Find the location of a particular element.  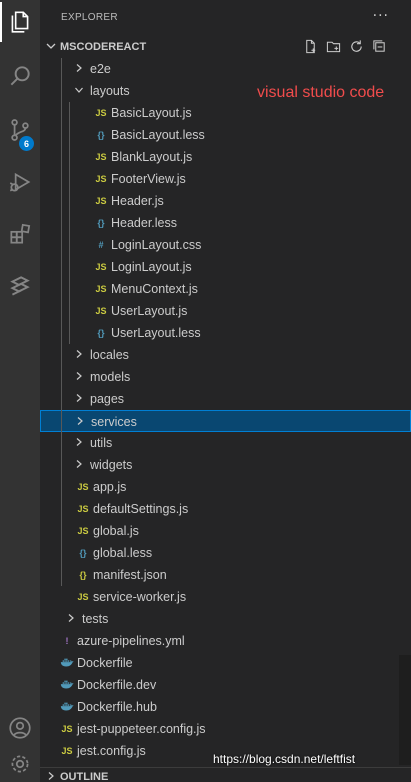

tree-file: Dockerfile.hub is located at coordinates (225, 707).